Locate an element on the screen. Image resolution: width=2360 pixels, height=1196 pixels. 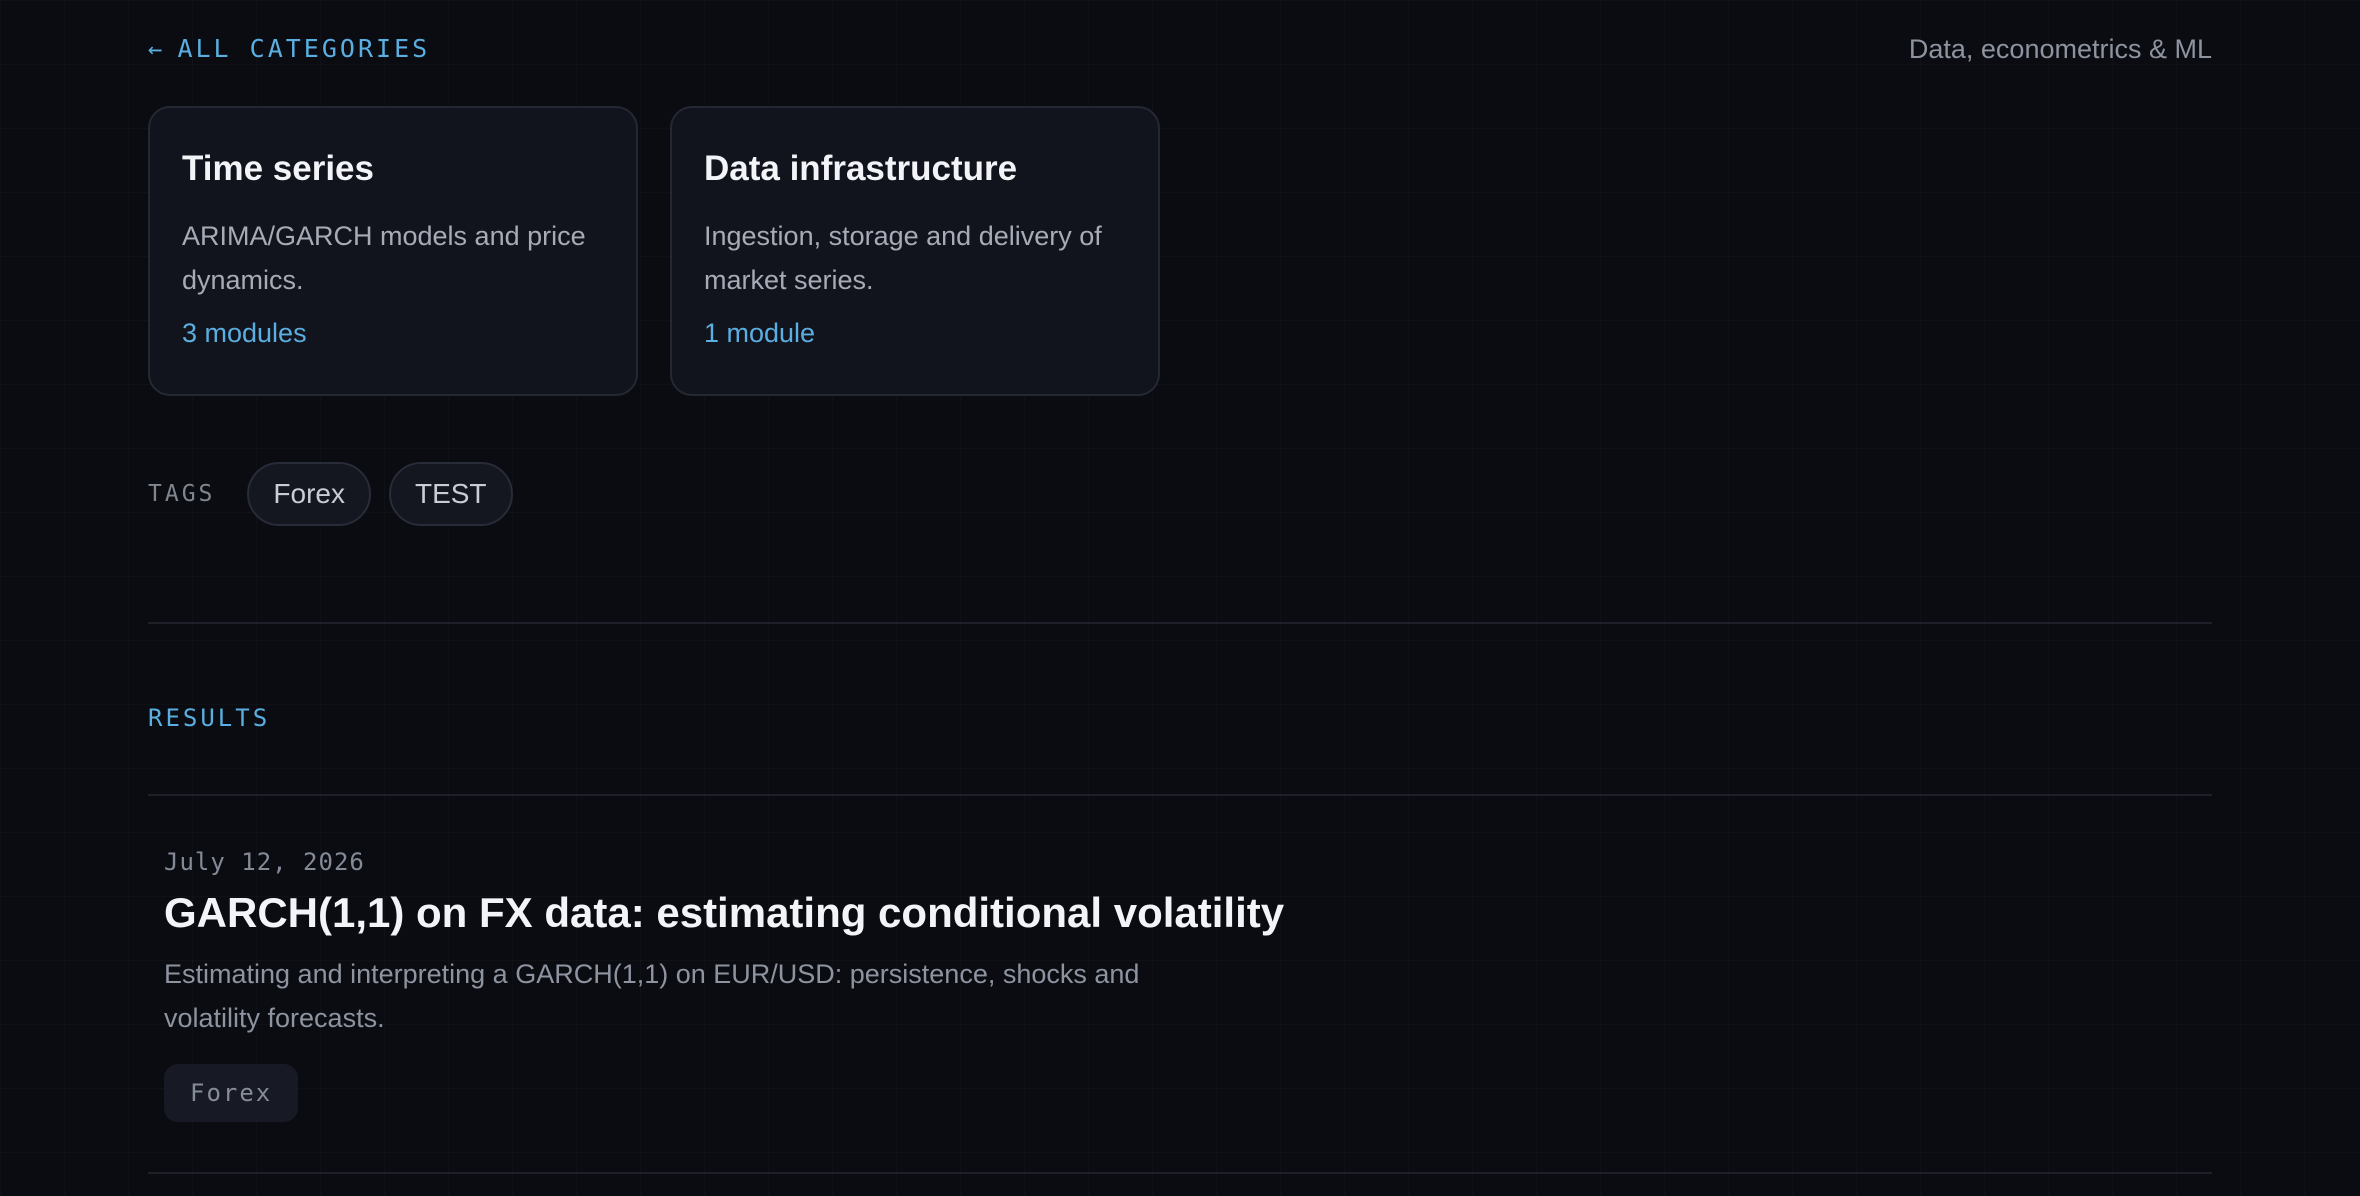
card-title: Data infrastructure is located at coordinates (861, 168).